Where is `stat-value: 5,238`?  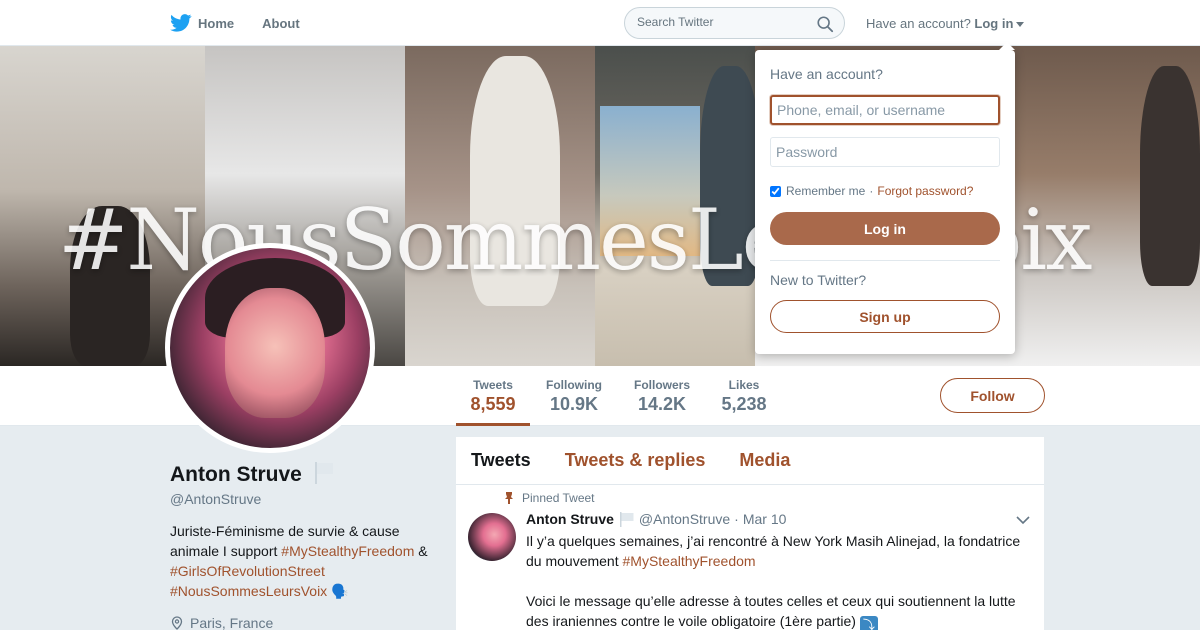 stat-value: 5,238 is located at coordinates (744, 404).